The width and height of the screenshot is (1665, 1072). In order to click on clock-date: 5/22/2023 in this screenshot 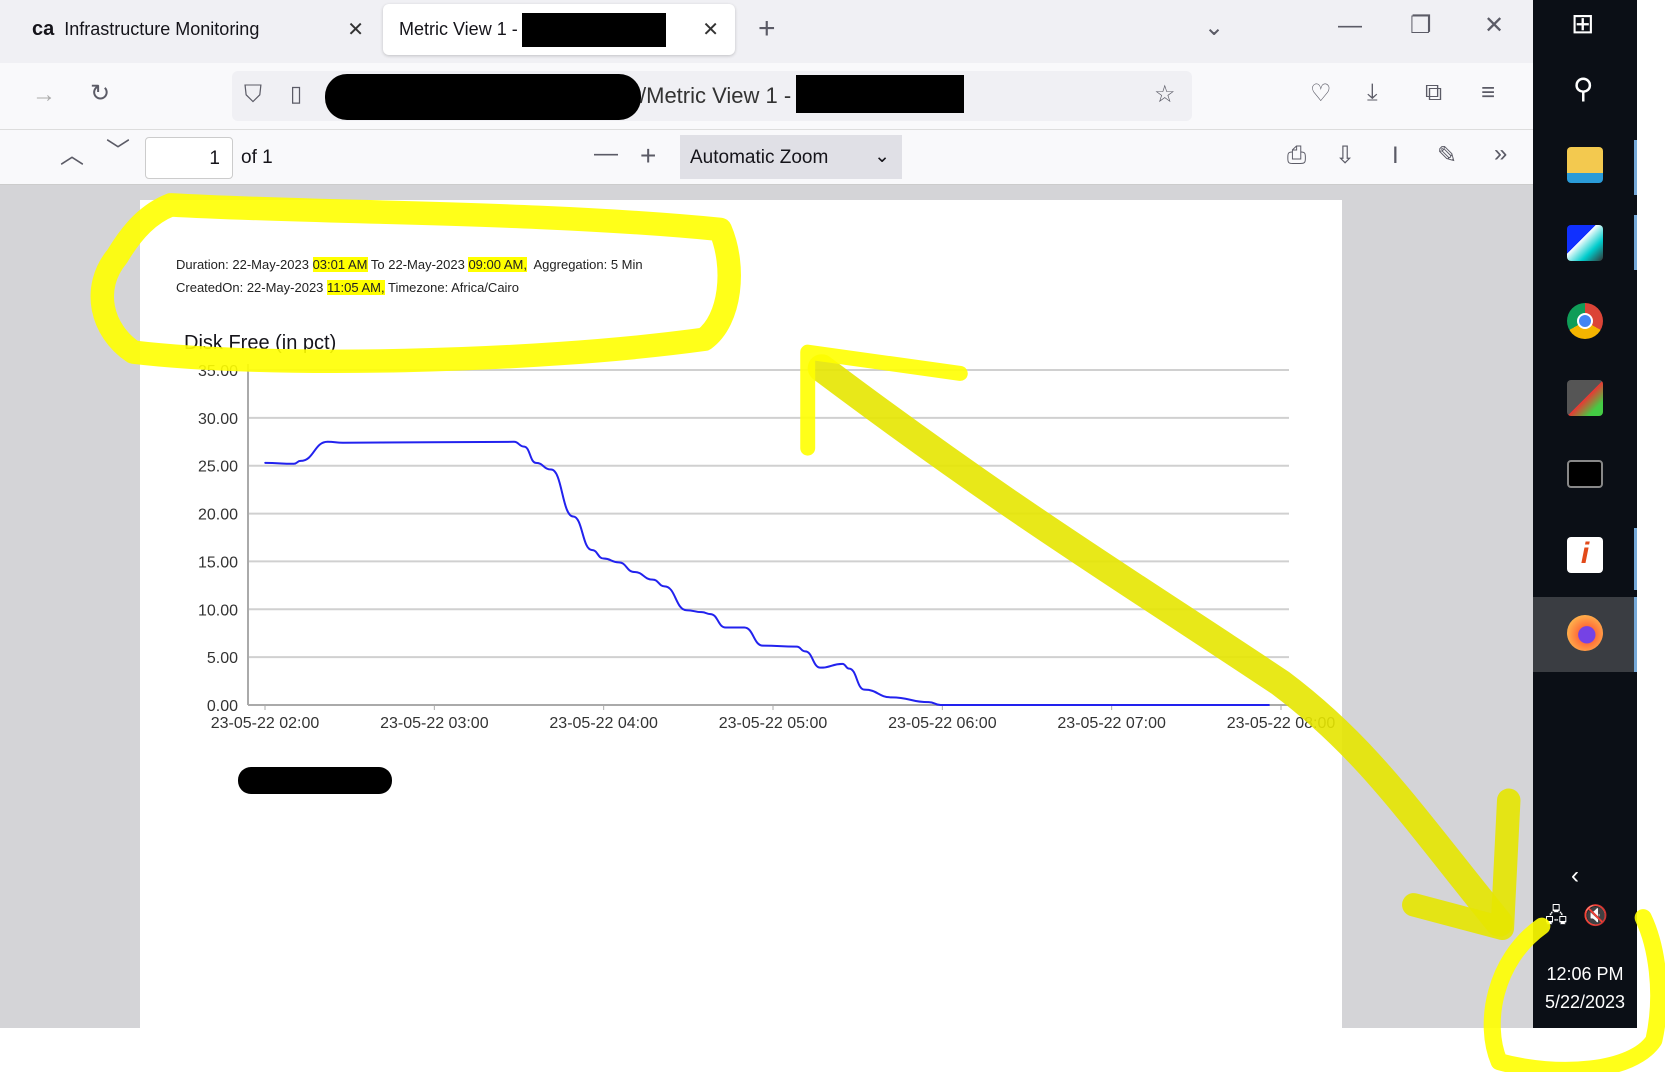, I will do `click(1585, 1002)`.